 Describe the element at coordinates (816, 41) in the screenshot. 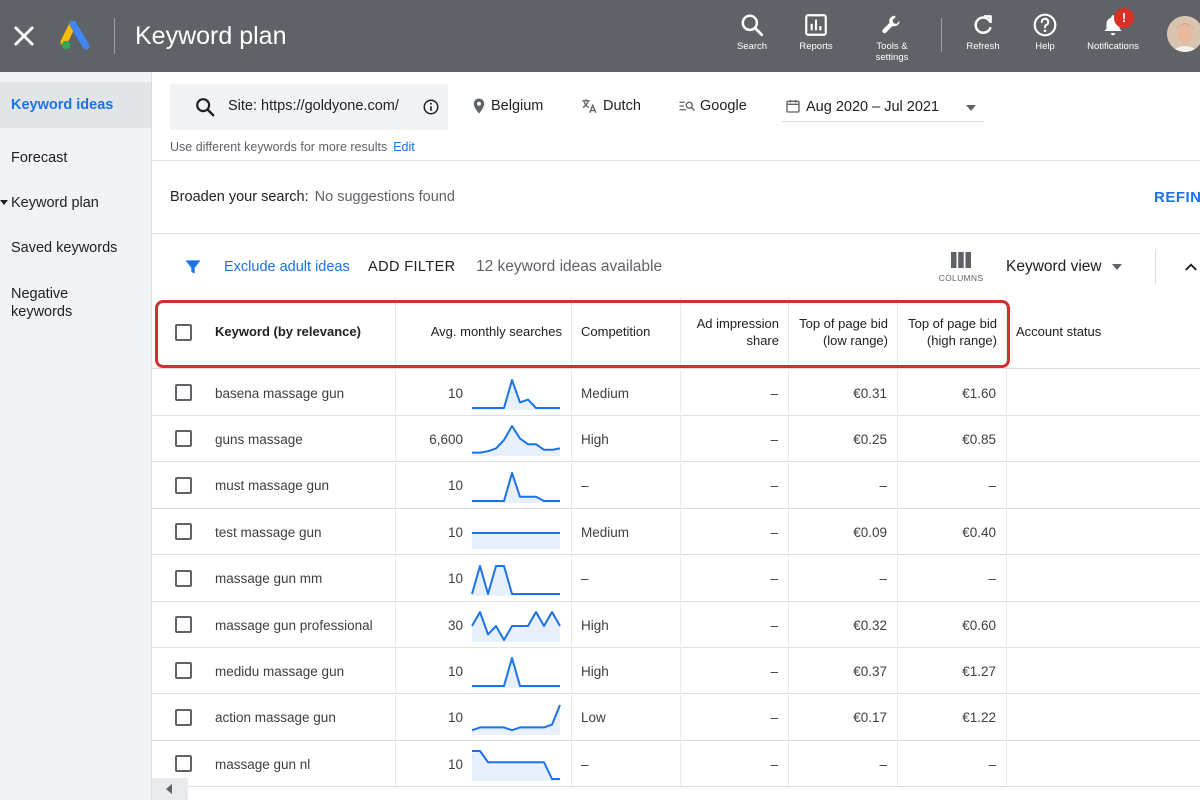

I see `reports-button: Reports` at that location.